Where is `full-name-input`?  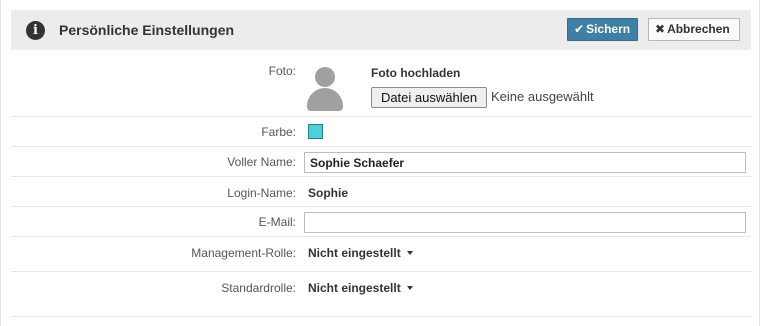
full-name-input is located at coordinates (525, 162).